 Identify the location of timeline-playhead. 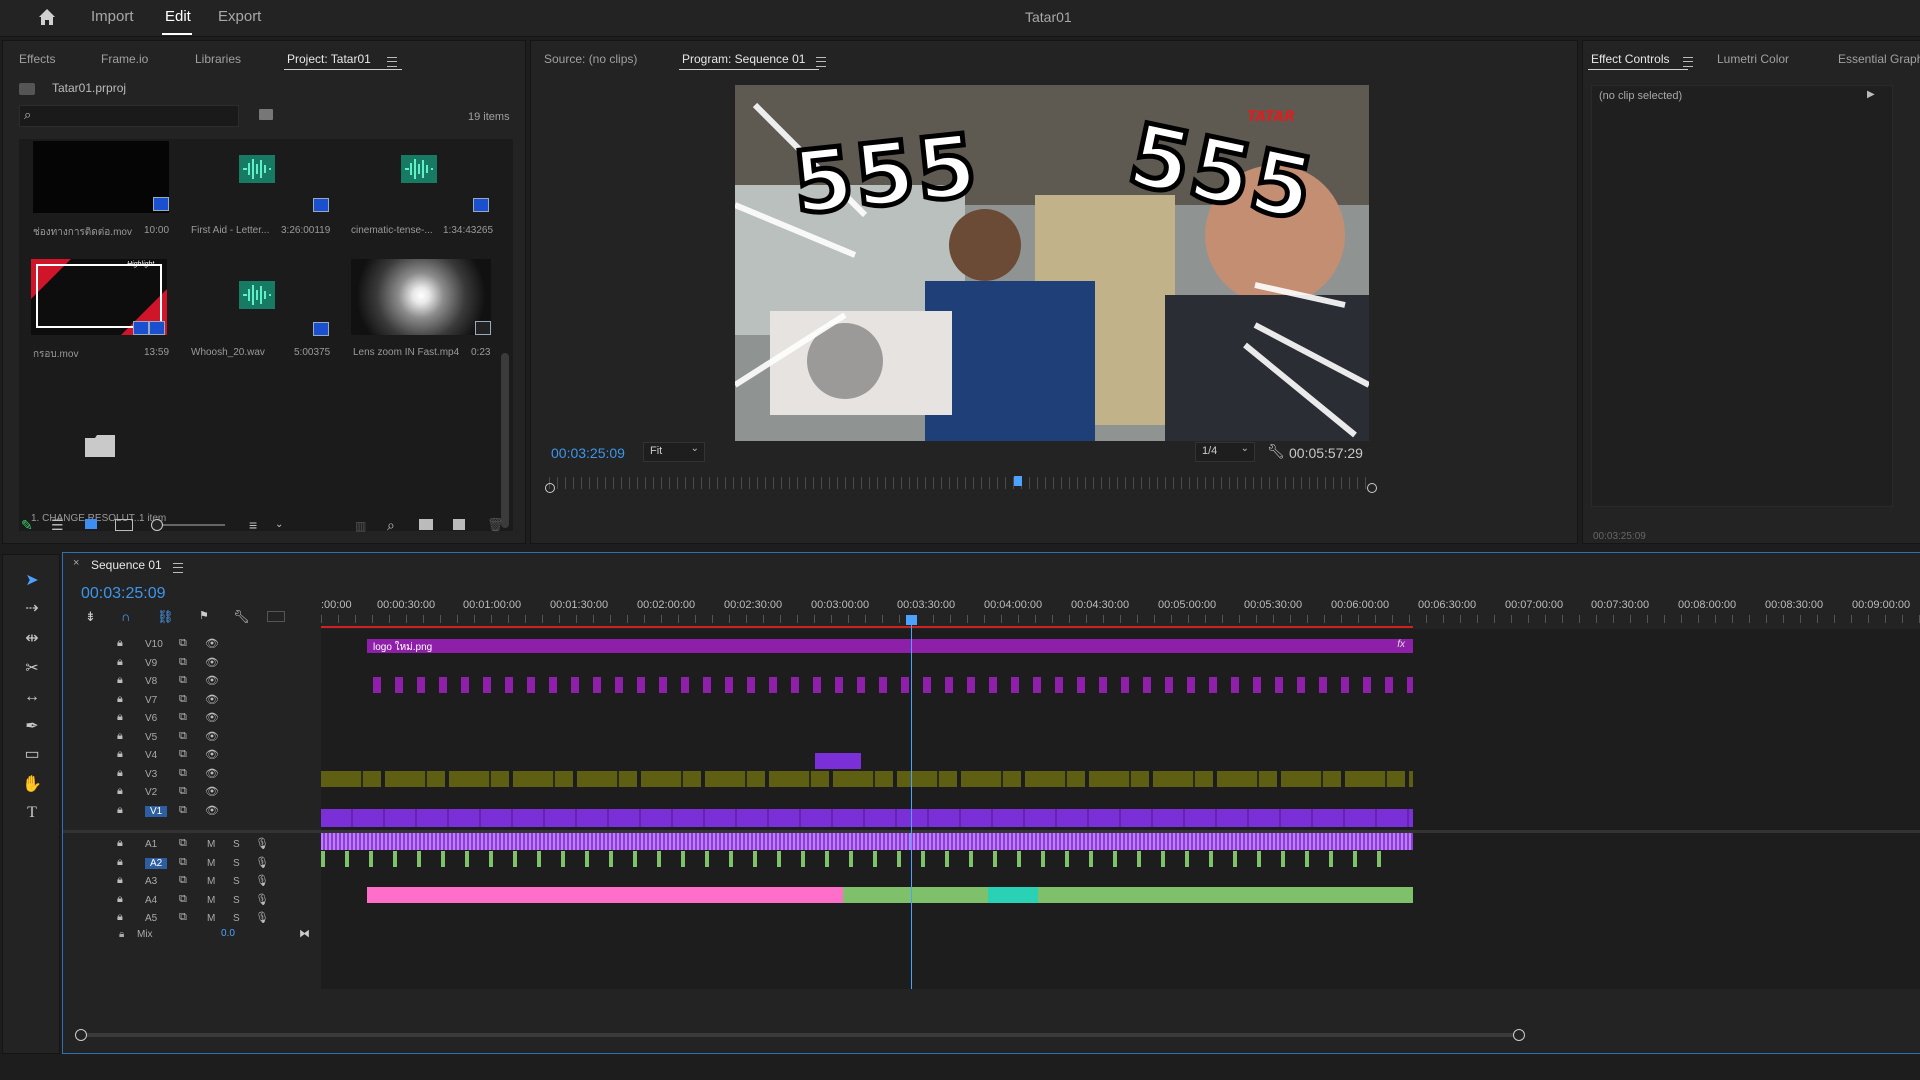
(911, 802).